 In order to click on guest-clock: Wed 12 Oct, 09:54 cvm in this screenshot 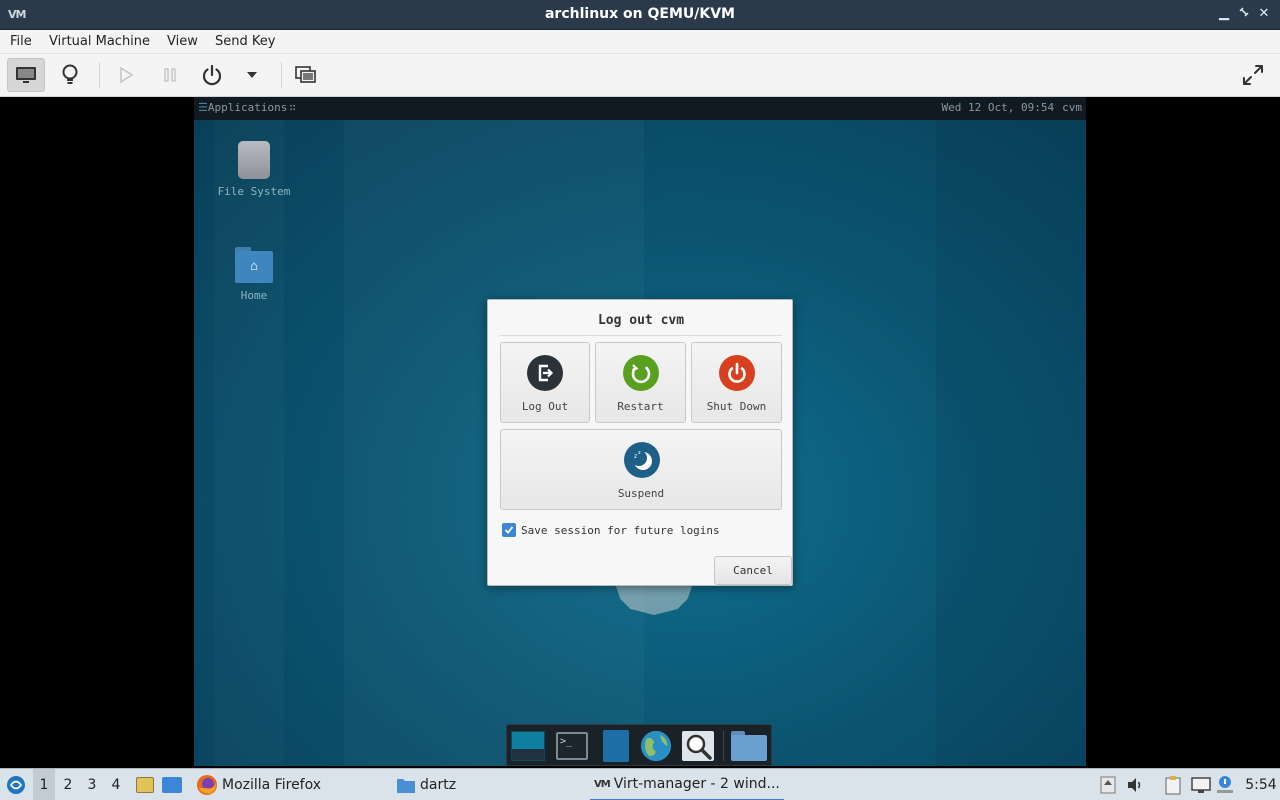, I will do `click(1011, 107)`.